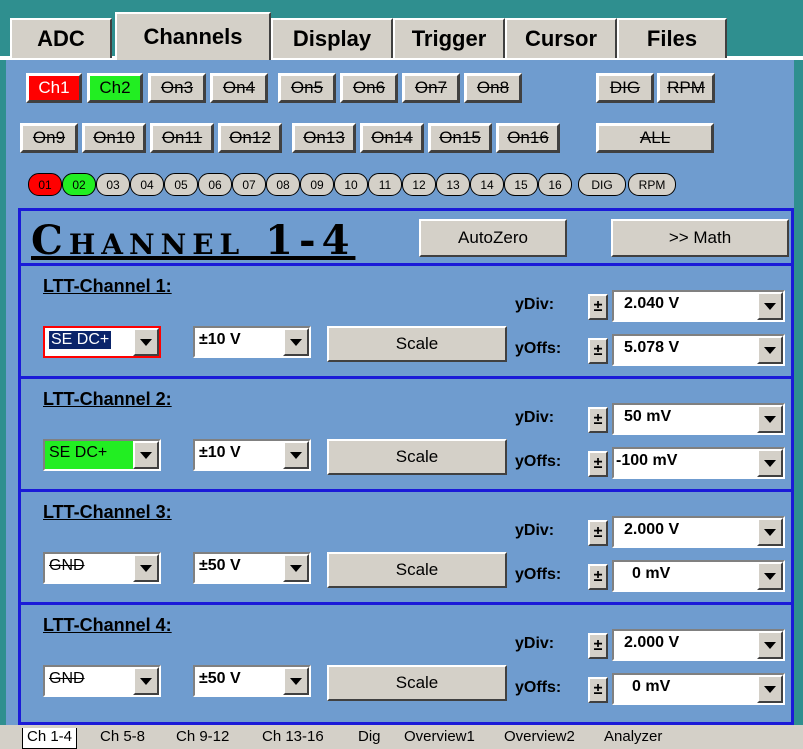 This screenshot has height=749, width=803. Describe the element at coordinates (177, 88) in the screenshot. I see `ch3-button: On3` at that location.